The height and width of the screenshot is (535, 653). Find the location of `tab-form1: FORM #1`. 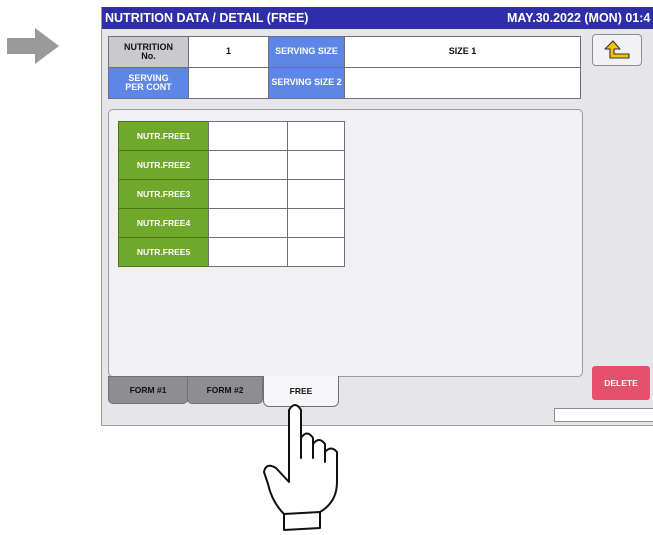

tab-form1: FORM #1 is located at coordinates (148, 390).